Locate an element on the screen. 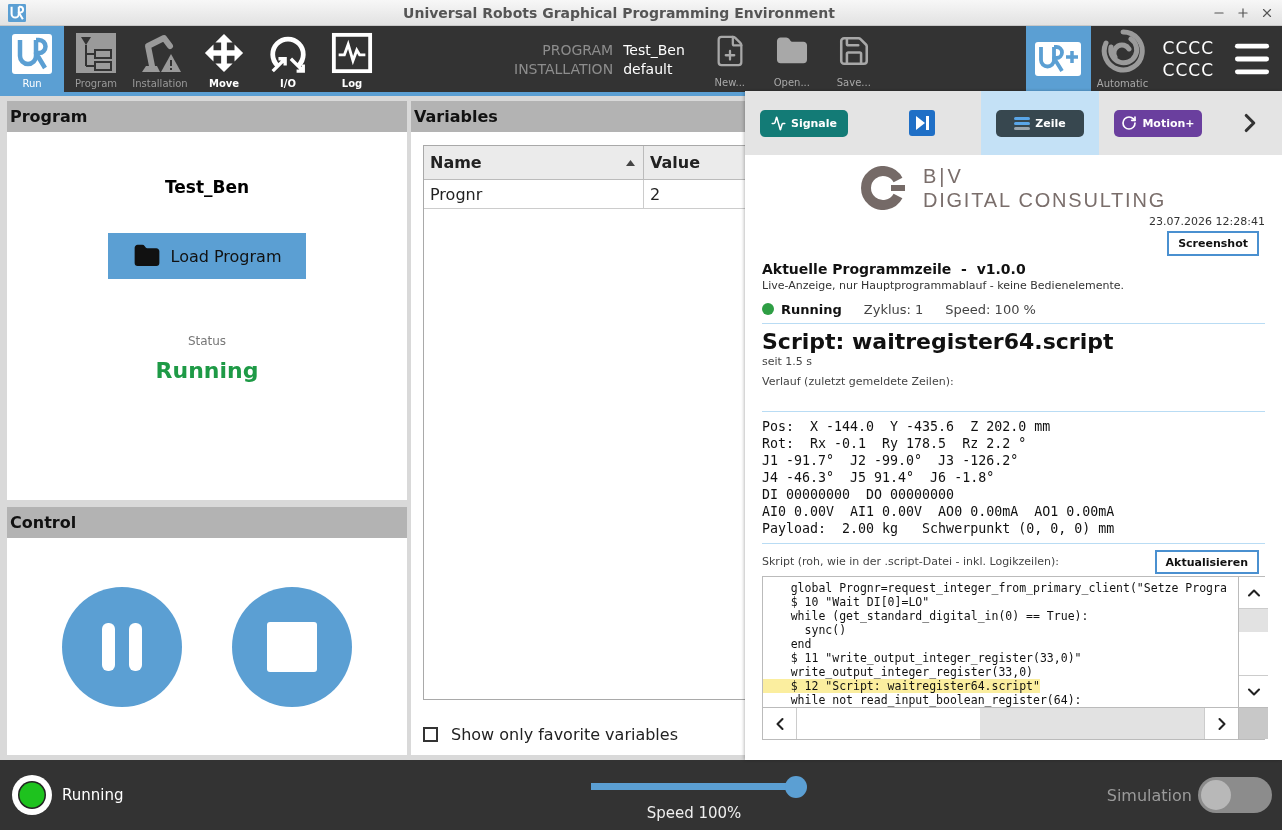 The height and width of the screenshot is (830, 1282). nav-tab: I/O is located at coordinates (288, 59).